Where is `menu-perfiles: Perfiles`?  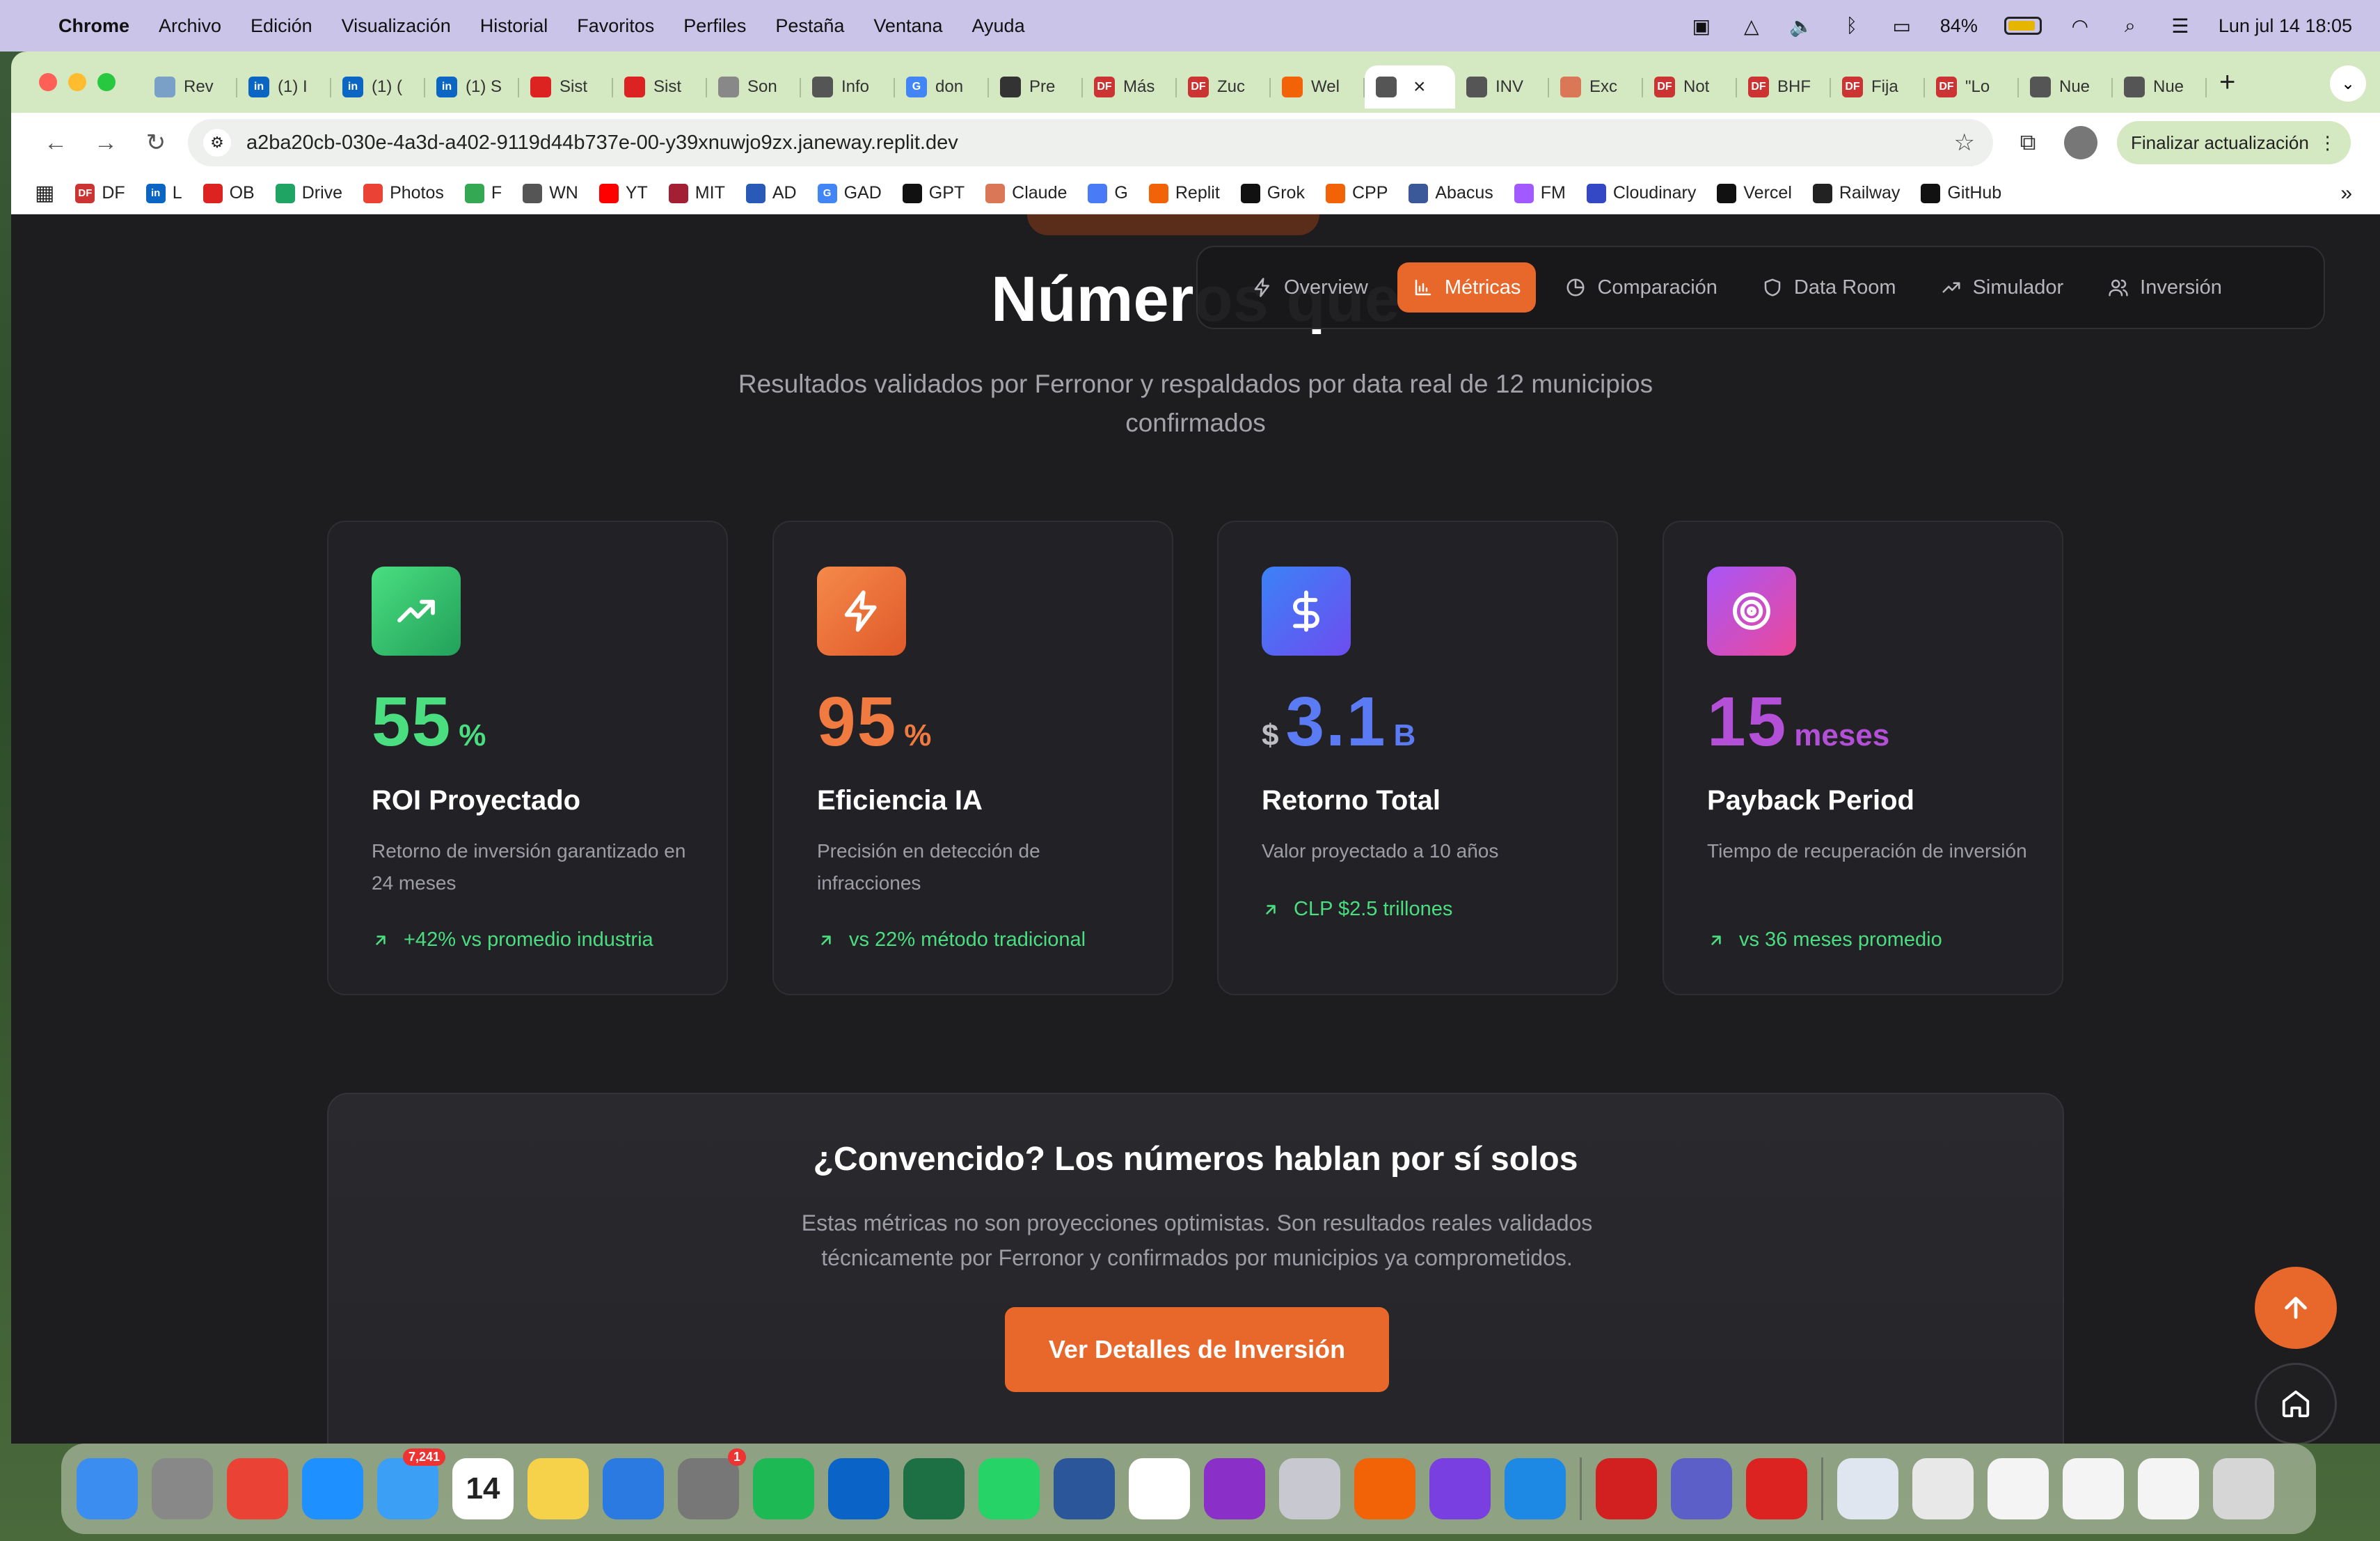
menu-perfiles: Perfiles is located at coordinates (714, 26).